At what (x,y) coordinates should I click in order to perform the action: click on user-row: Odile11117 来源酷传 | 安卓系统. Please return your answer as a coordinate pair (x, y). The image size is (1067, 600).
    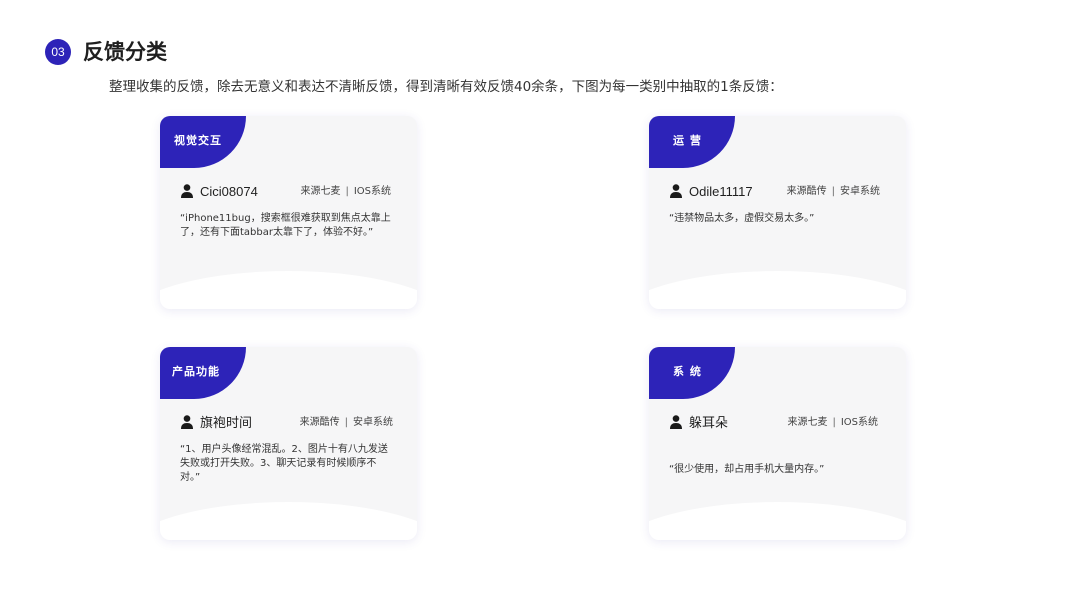
    Looking at the image, I should click on (775, 192).